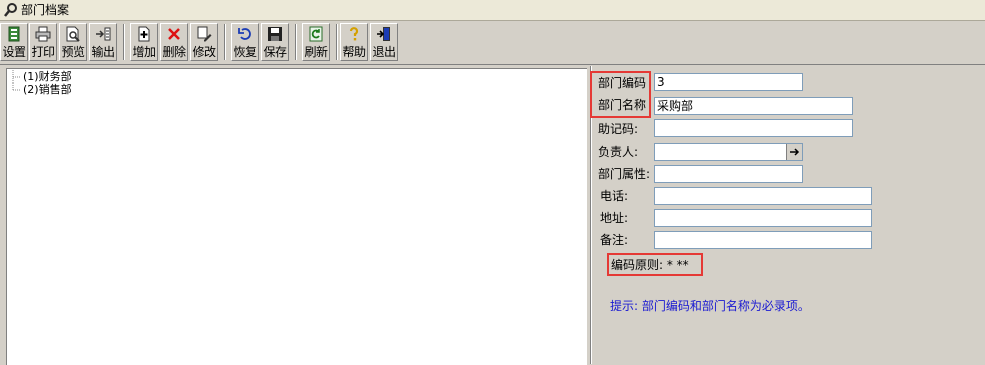  I want to click on refresh-label: 刷新, so click(316, 52).